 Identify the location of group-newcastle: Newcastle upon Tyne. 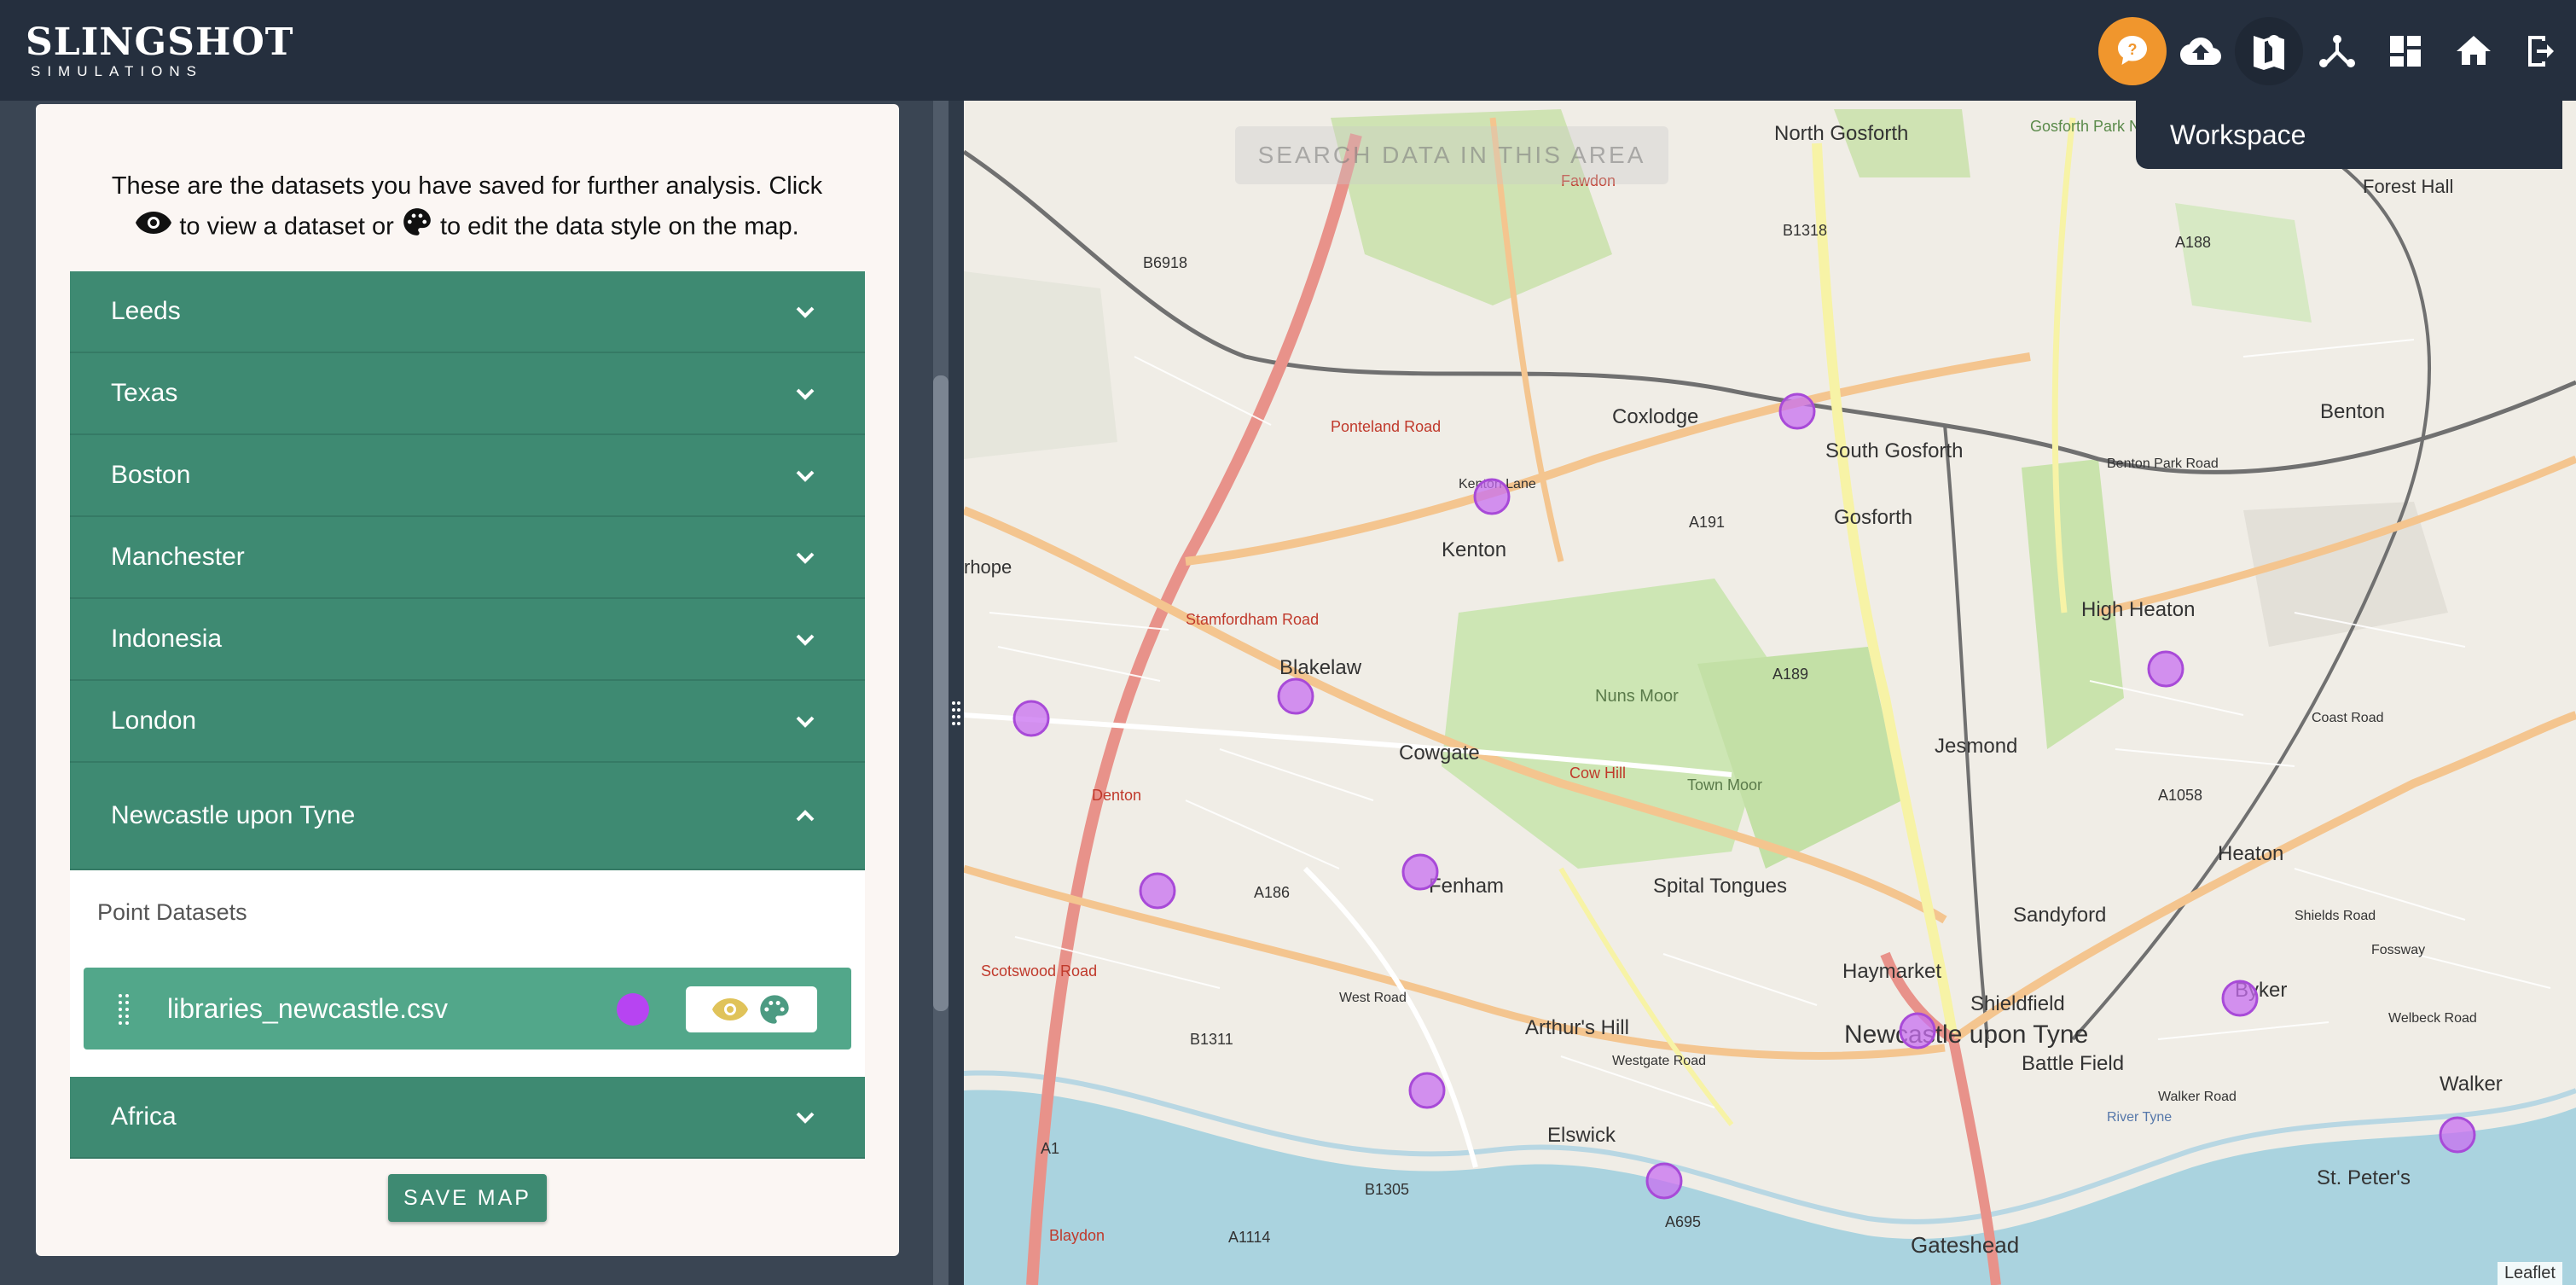
(467, 816).